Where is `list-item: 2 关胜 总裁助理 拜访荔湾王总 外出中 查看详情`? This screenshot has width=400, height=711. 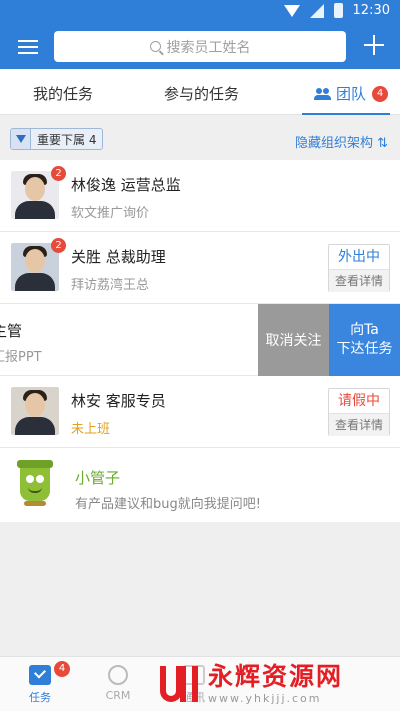
list-item: 2 关胜 总裁助理 拜访荔湾王总 外出中 查看详情 is located at coordinates (200, 268).